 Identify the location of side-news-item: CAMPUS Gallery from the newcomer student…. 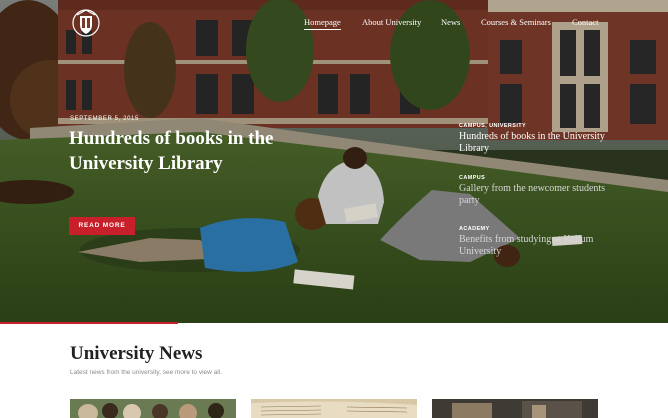
(534, 190).